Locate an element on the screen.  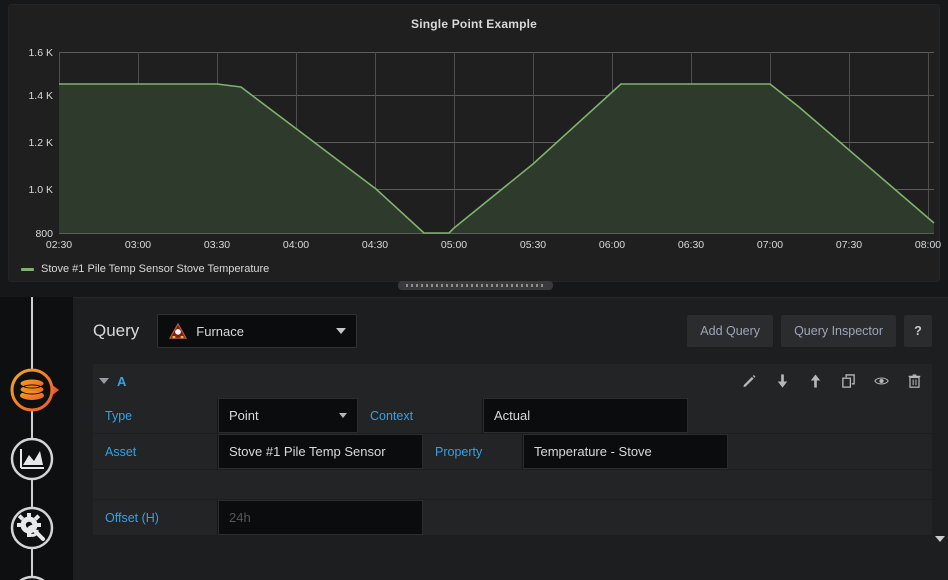
trash-icon is located at coordinates (914, 381).